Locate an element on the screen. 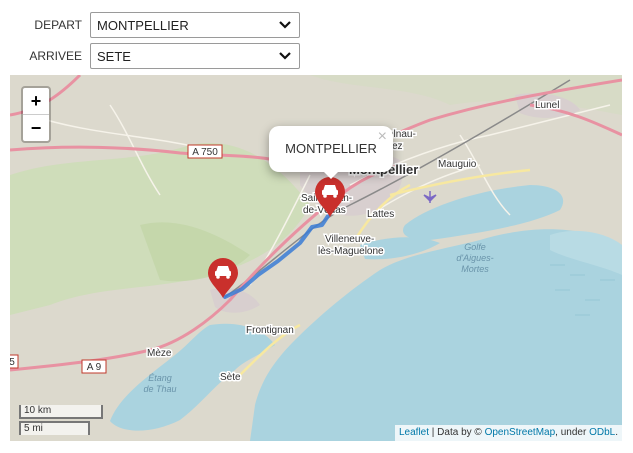 The height and width of the screenshot is (453, 633). depart-row: DEPART MONTPELLIER is located at coordinates (150, 25).